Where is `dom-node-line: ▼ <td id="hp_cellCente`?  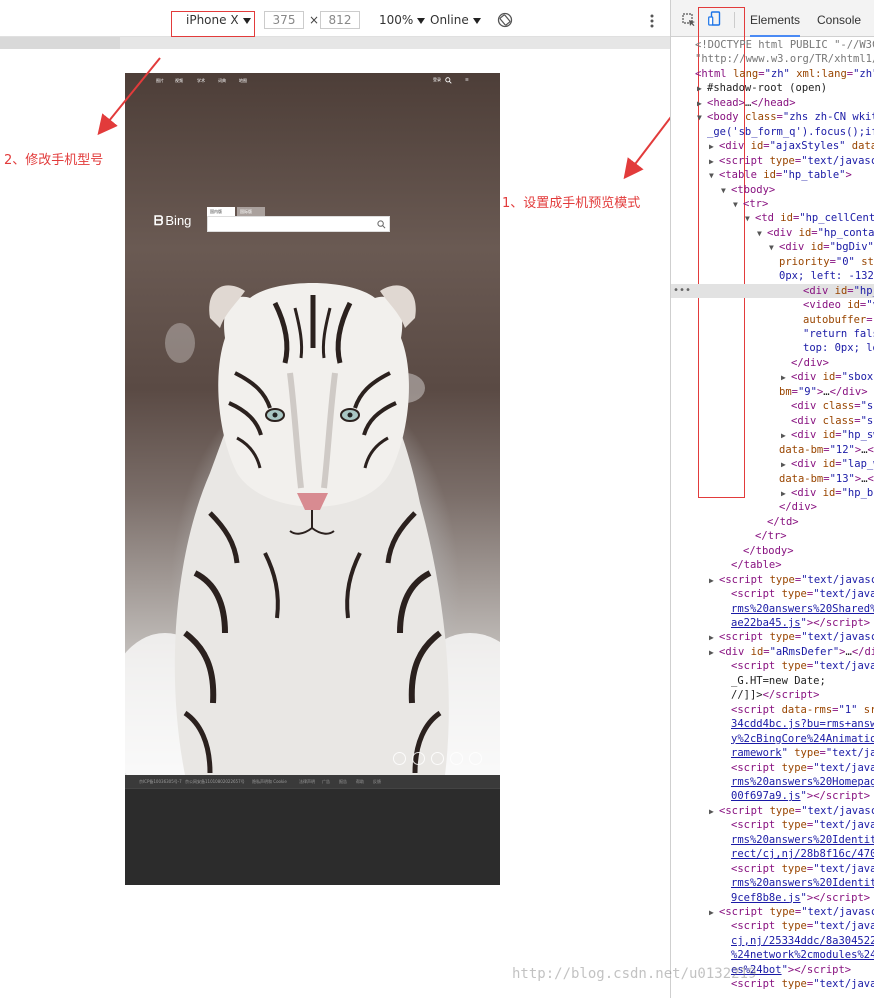 dom-node-line: ▼ <td id="hp_cellCente is located at coordinates (772, 218).